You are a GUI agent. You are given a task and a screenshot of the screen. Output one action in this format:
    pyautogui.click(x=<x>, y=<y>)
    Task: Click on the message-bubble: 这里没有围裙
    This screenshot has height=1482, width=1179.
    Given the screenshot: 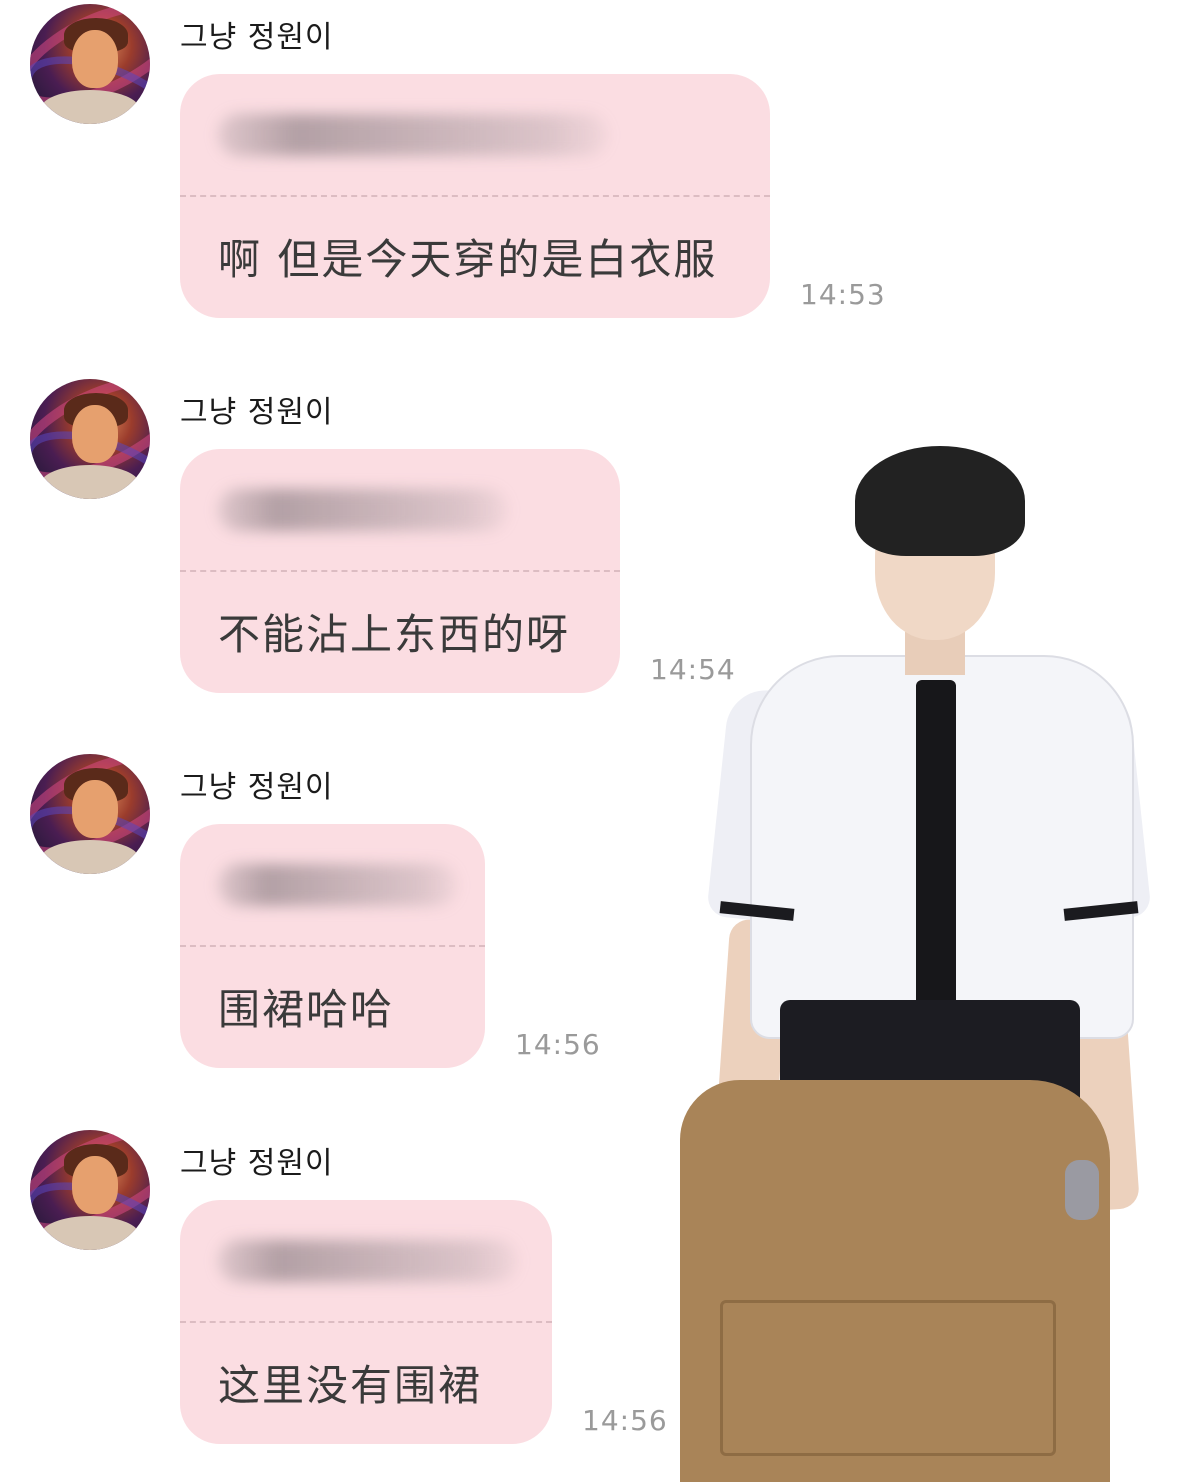 What is the action you would take?
    pyautogui.click(x=366, y=1322)
    